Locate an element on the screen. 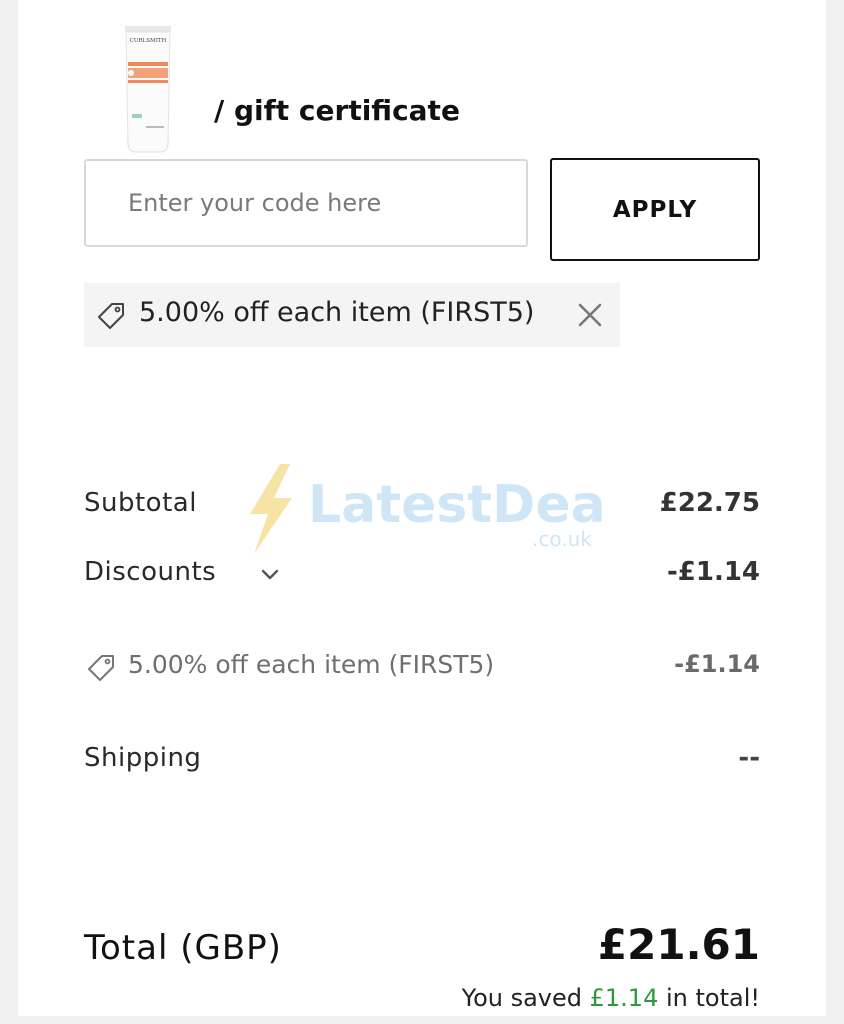 The image size is (844, 1024). product-brand: CURLSMITH is located at coordinates (148, 41).